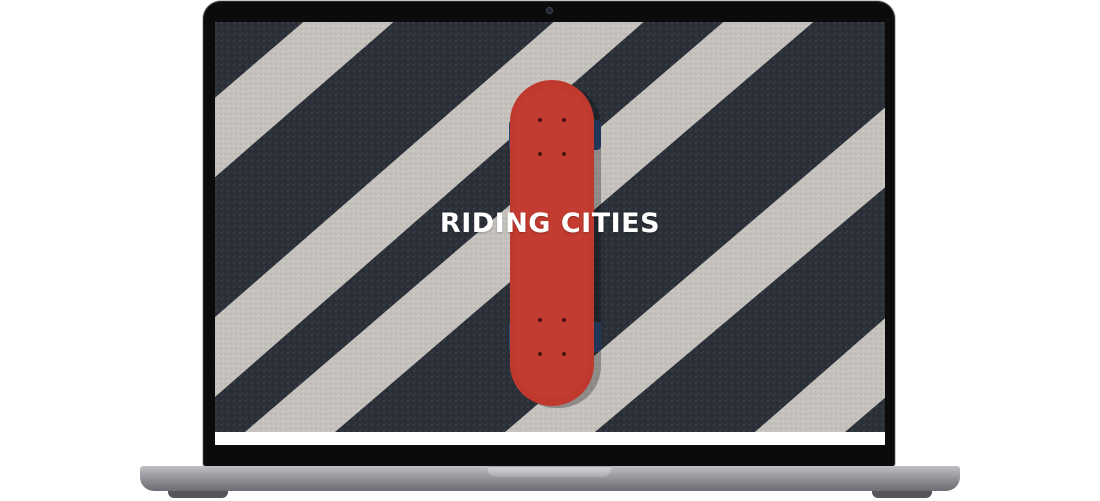 The width and height of the screenshot is (1100, 501). Describe the element at coordinates (549, 456) in the screenshot. I see `screen-chin` at that location.